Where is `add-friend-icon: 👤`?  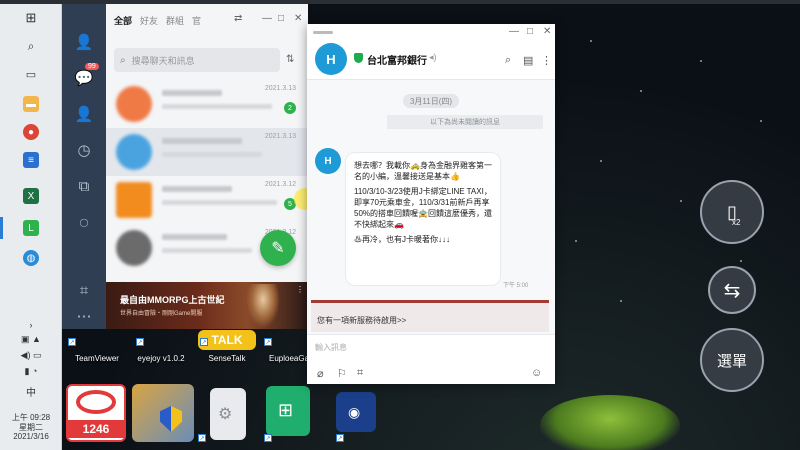 add-friend-icon: 👤 is located at coordinates (84, 114).